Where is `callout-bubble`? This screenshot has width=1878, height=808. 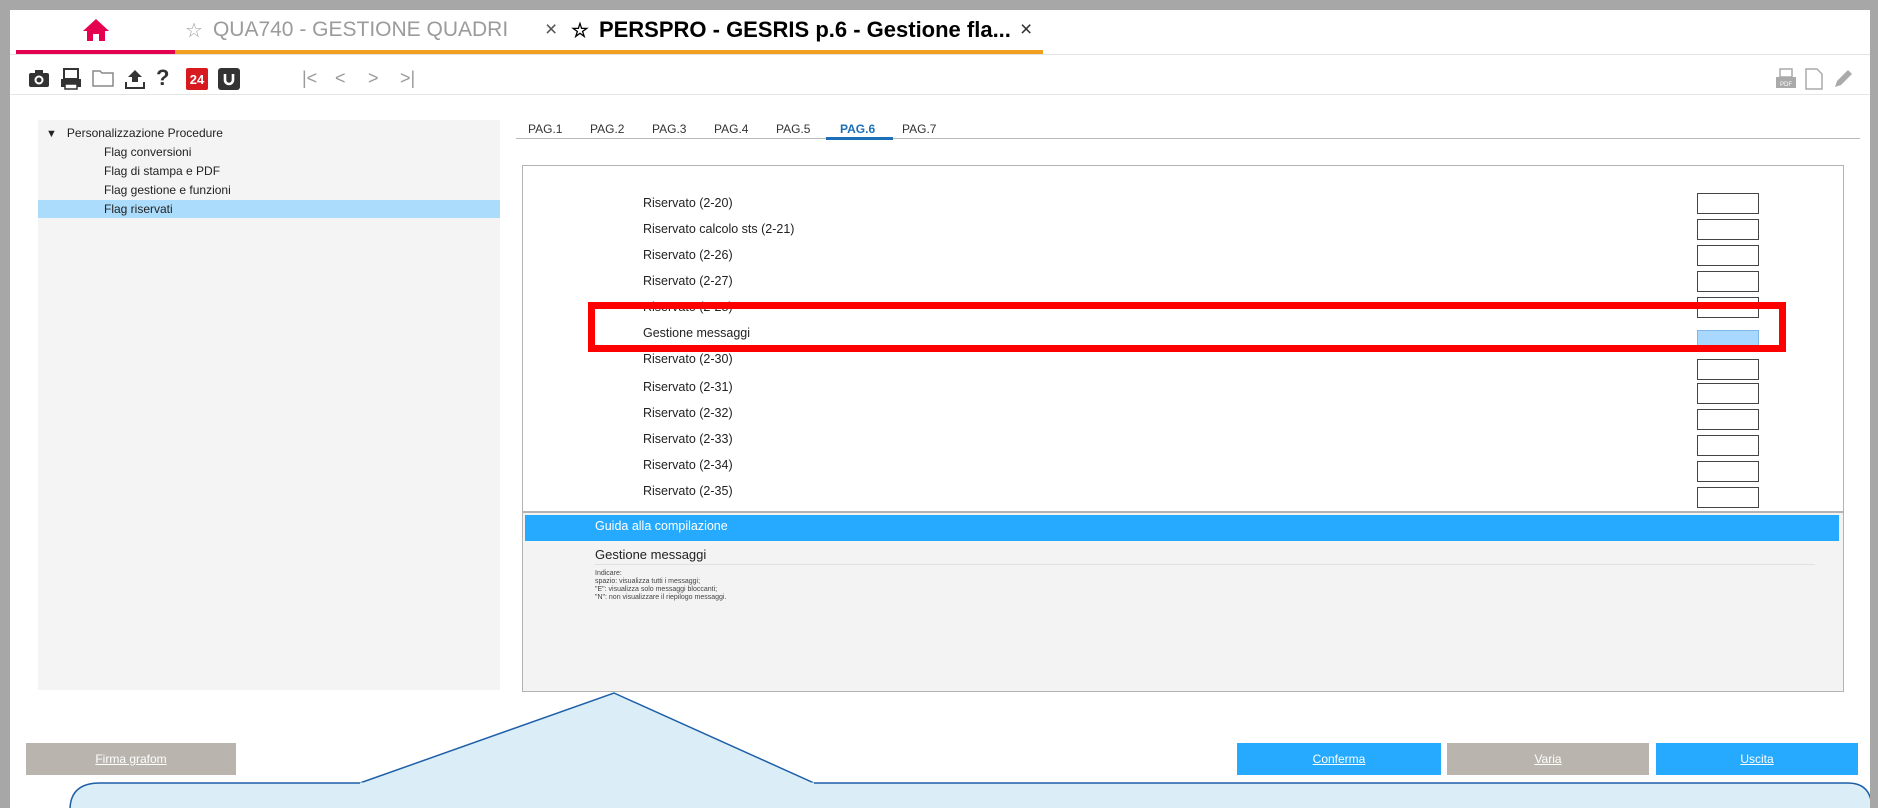
callout-bubble is located at coordinates (969, 750).